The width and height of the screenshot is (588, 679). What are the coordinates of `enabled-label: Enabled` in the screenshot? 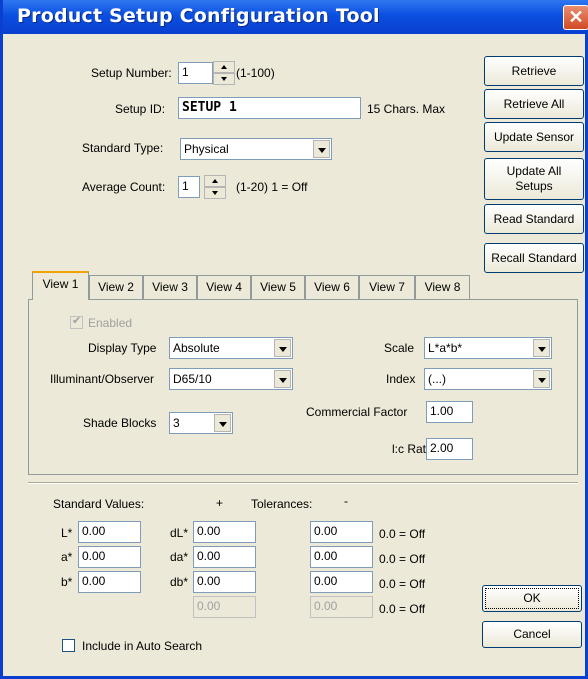 It's located at (110, 323).